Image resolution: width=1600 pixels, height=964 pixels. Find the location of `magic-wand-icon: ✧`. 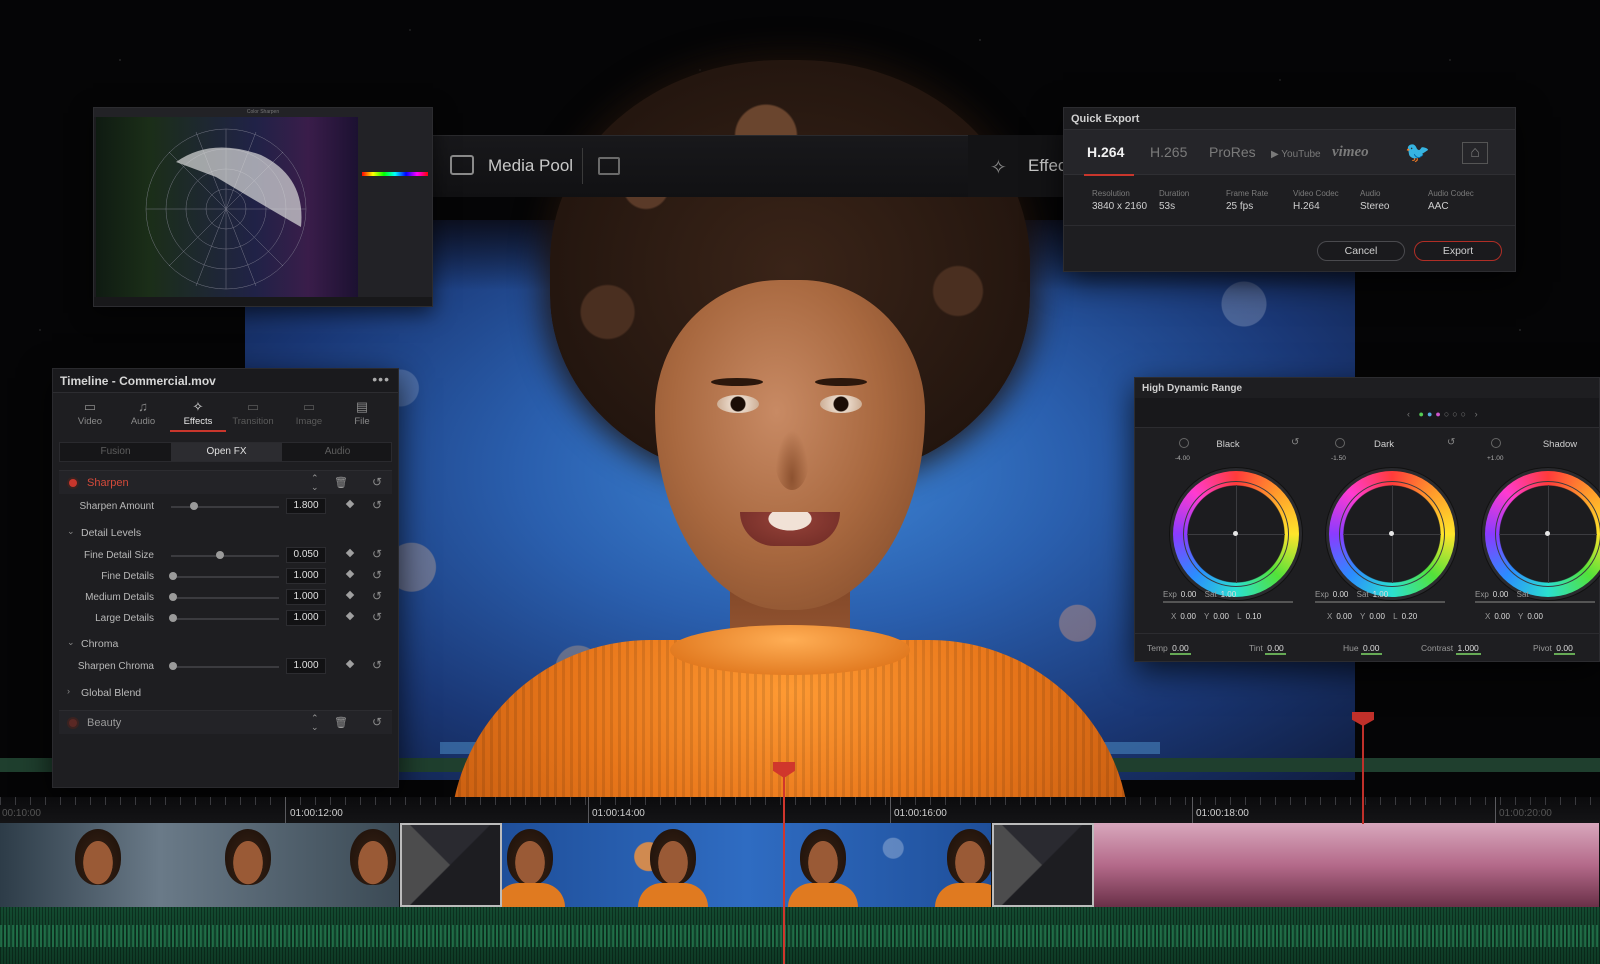

magic-wand-icon: ✧ is located at coordinates (998, 167).